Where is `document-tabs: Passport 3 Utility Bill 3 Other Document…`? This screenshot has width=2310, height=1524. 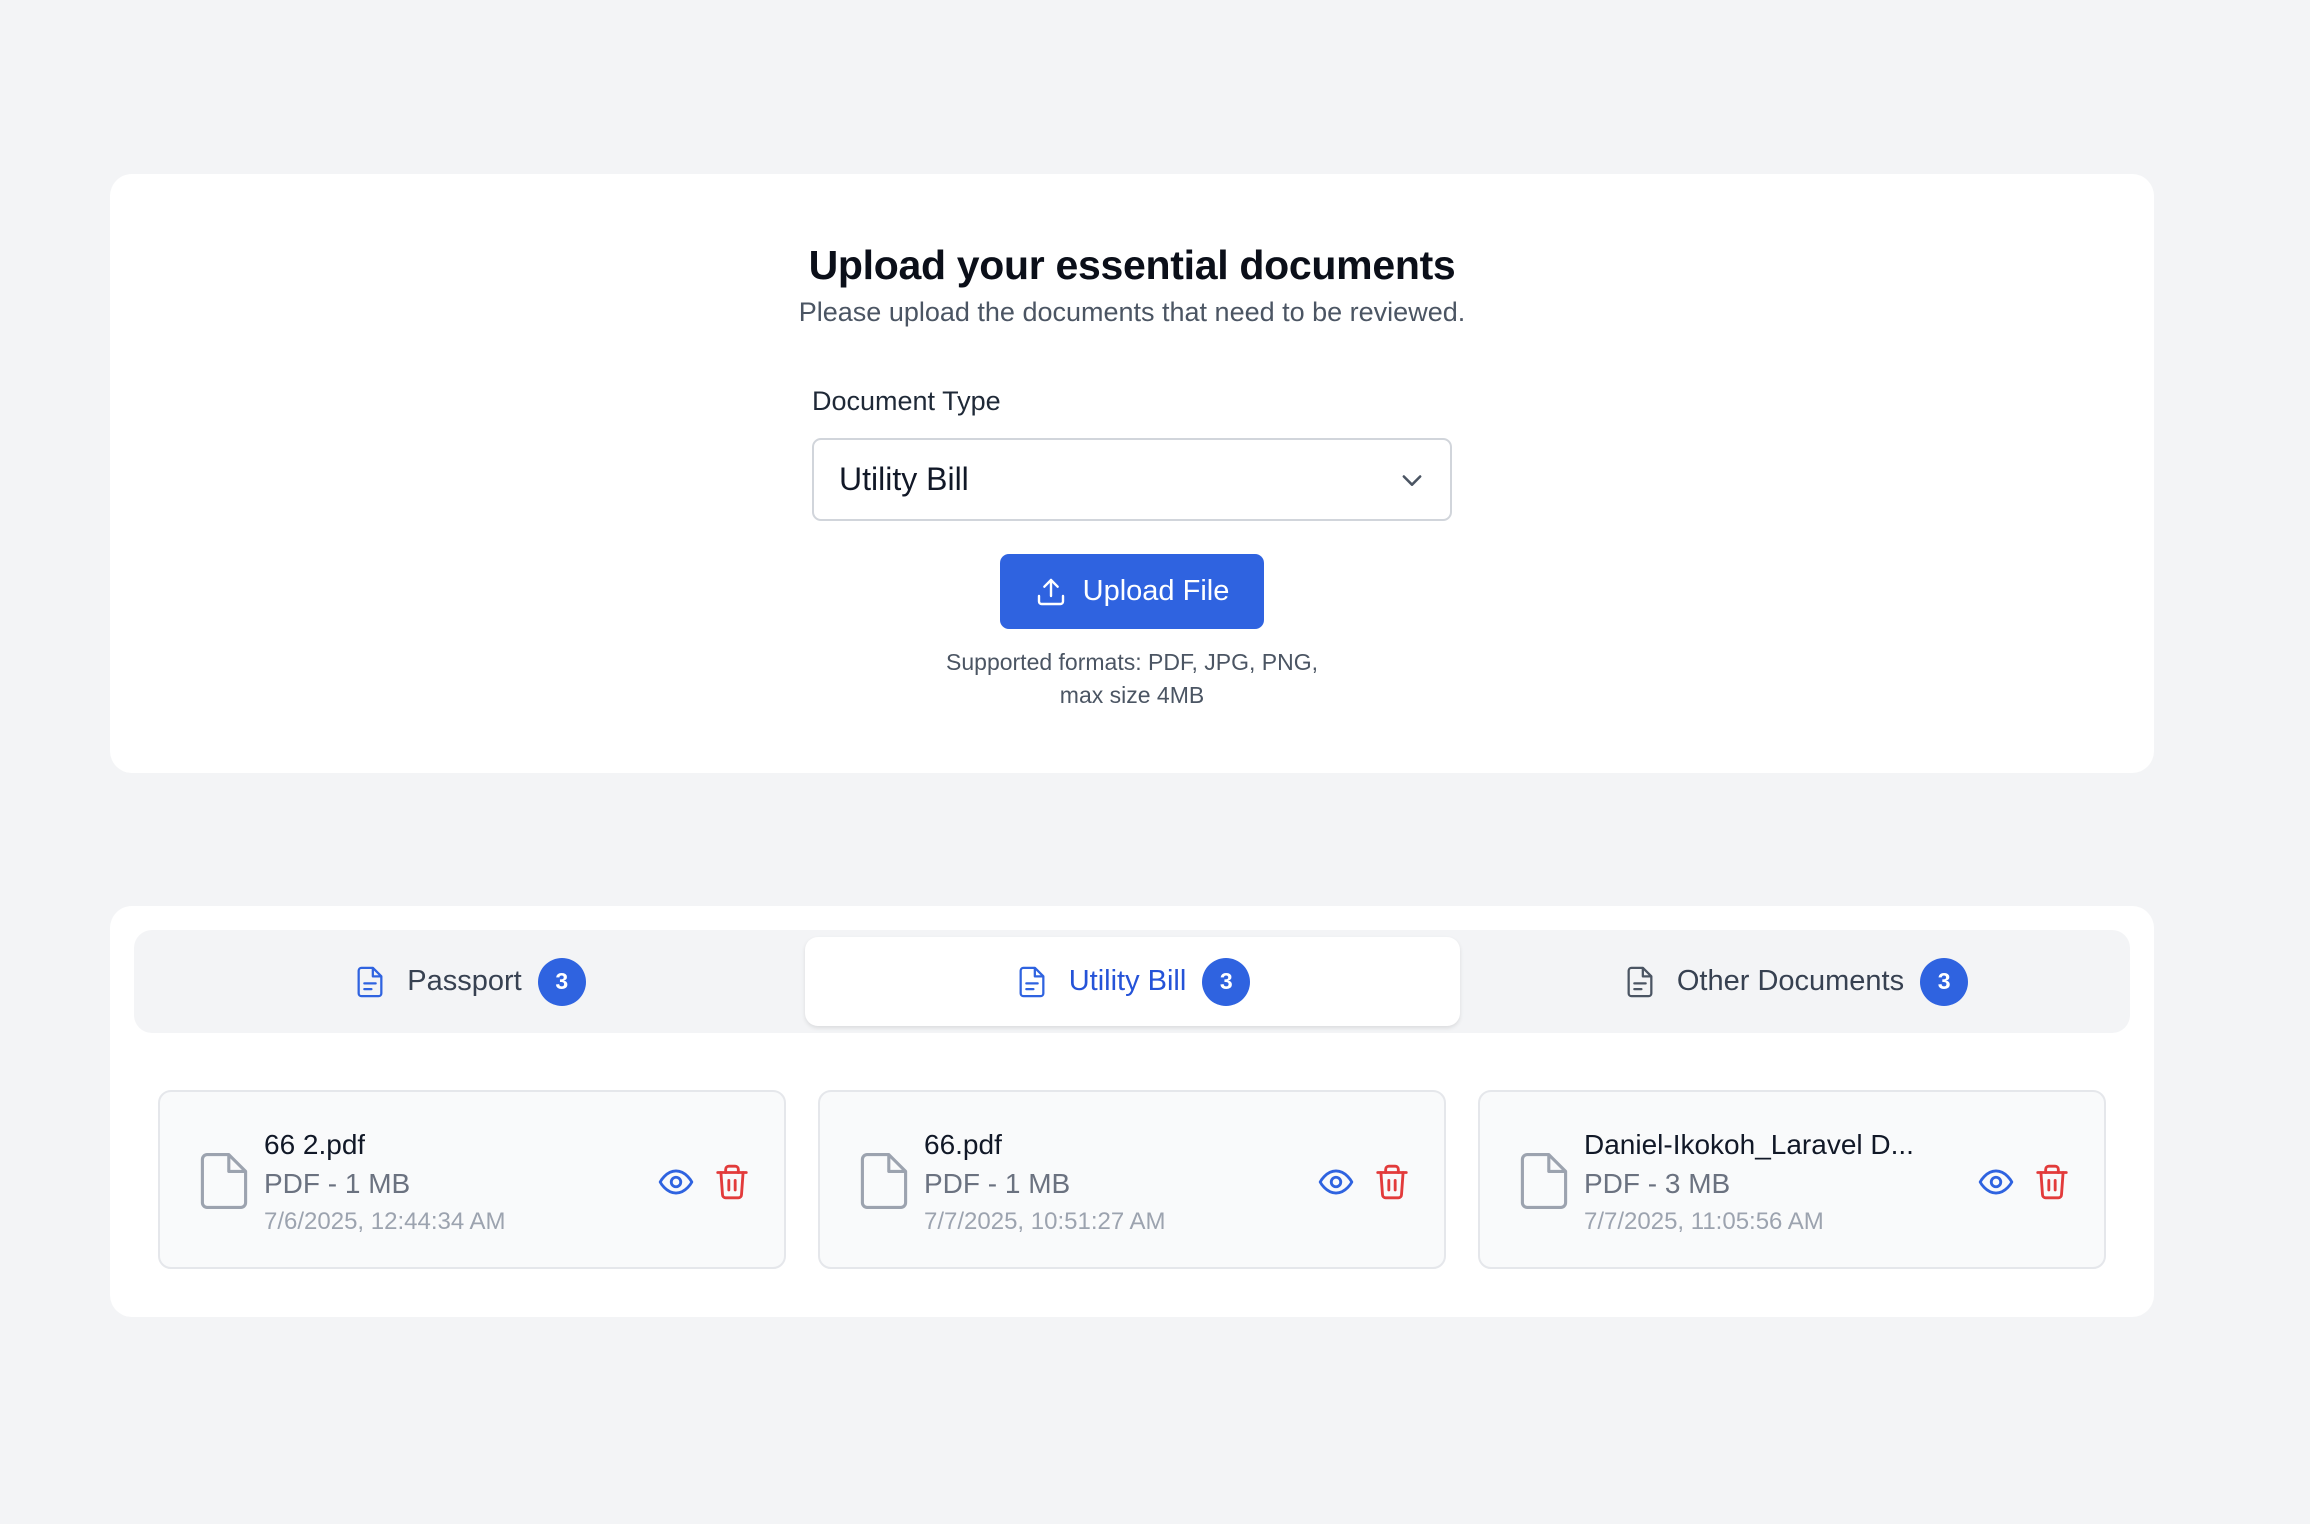
document-tabs: Passport 3 Utility Bill 3 Other Document… is located at coordinates (1132, 981).